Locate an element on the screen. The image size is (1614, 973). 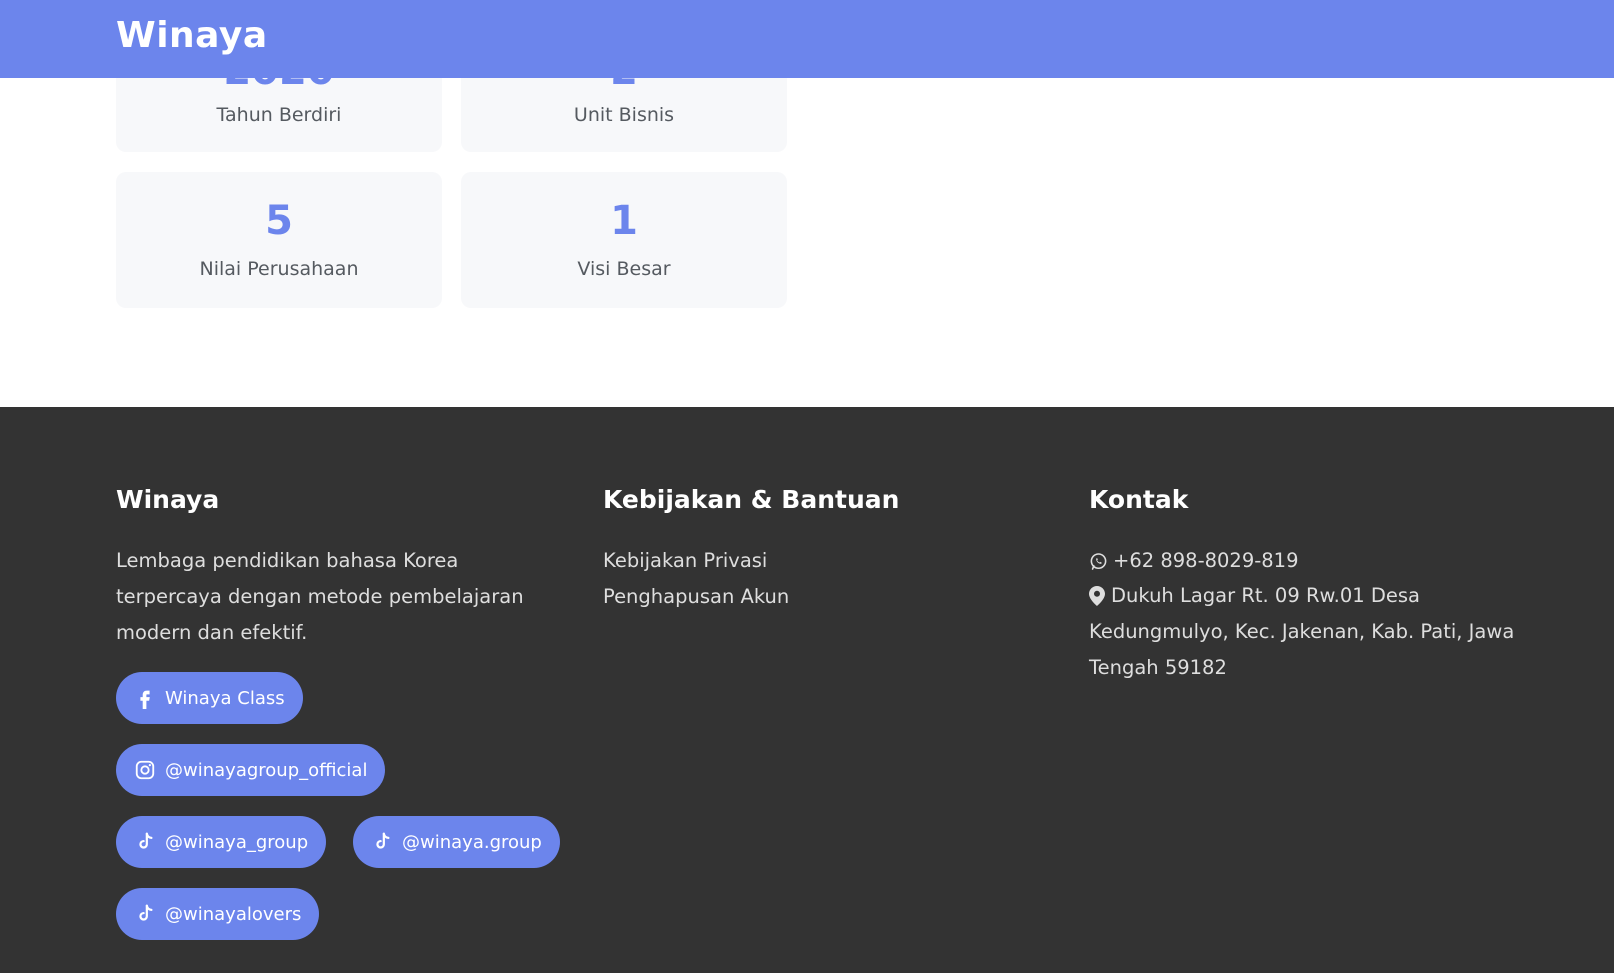
social-label: @winaya_group is located at coordinates (237, 842).